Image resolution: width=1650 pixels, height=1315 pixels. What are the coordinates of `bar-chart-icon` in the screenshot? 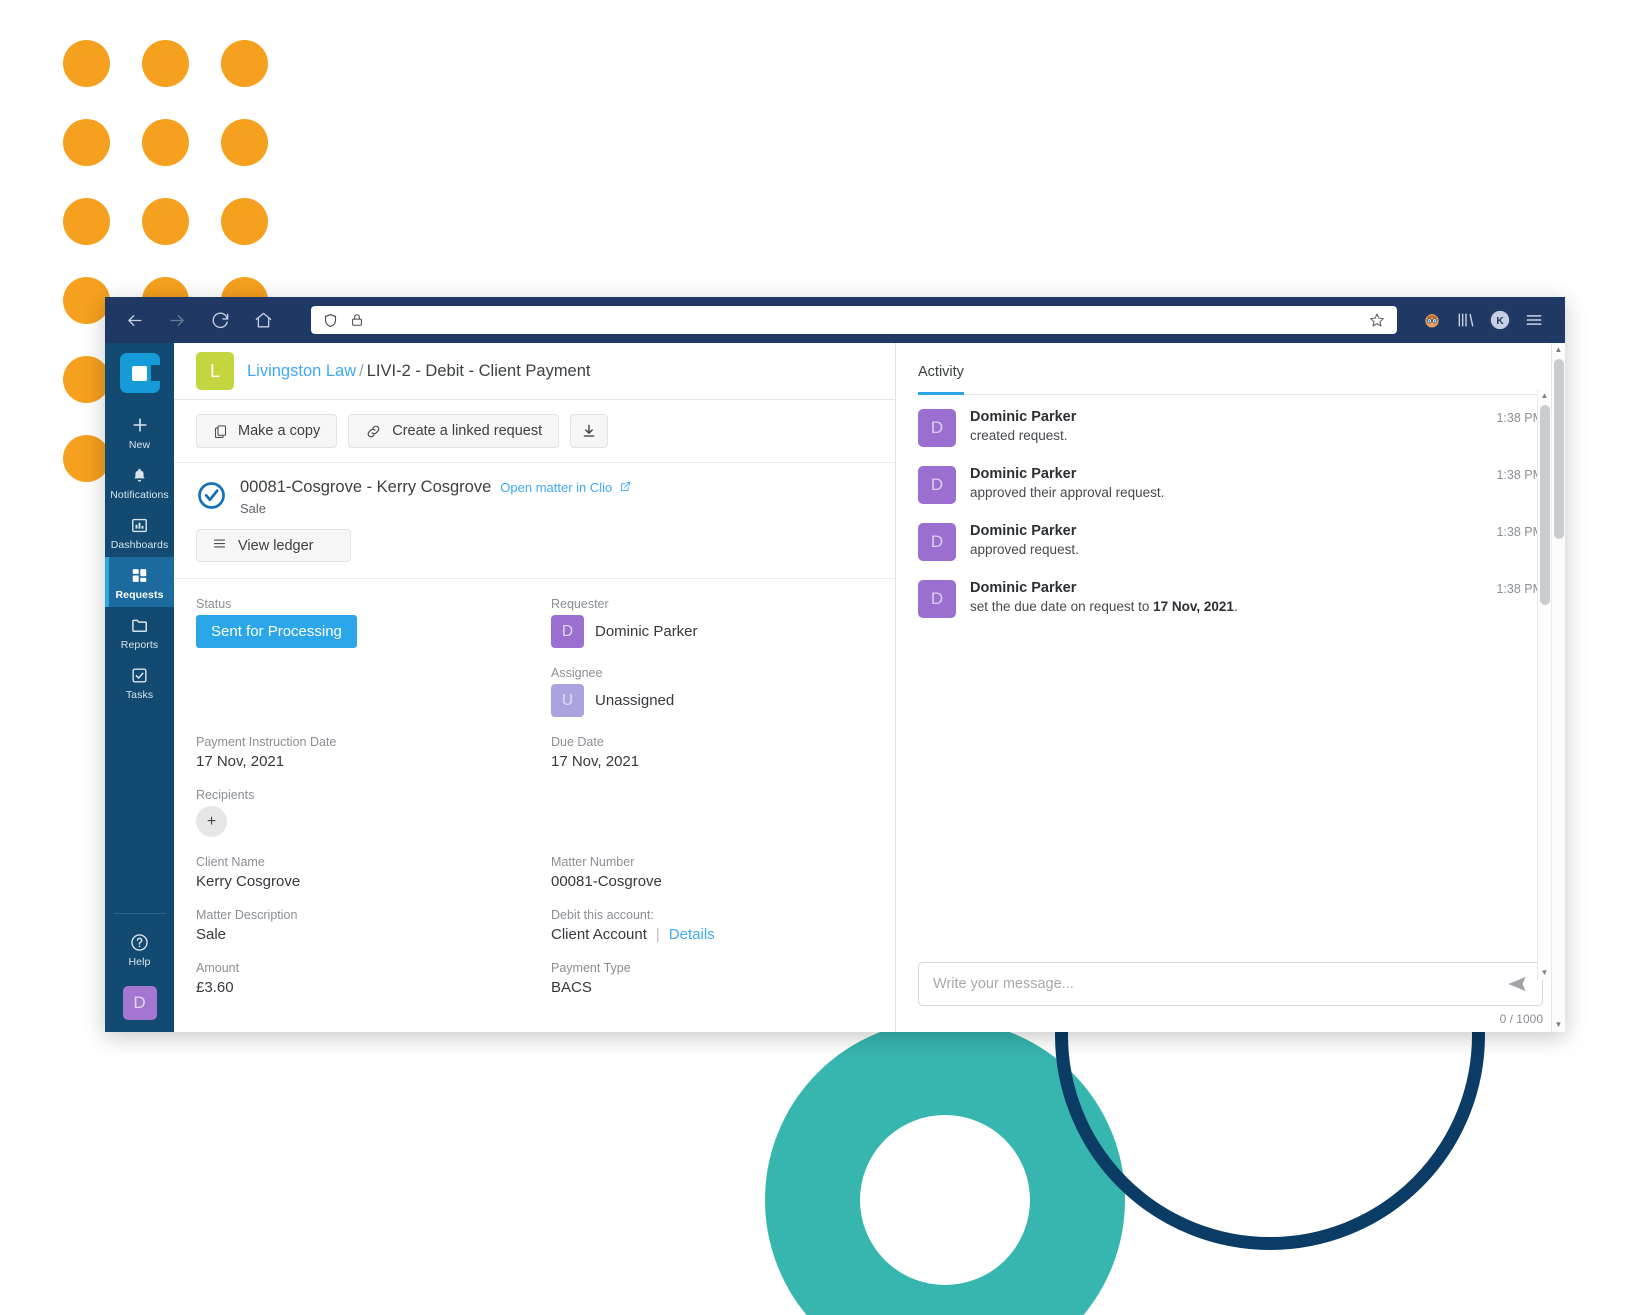 It's located at (139, 525).